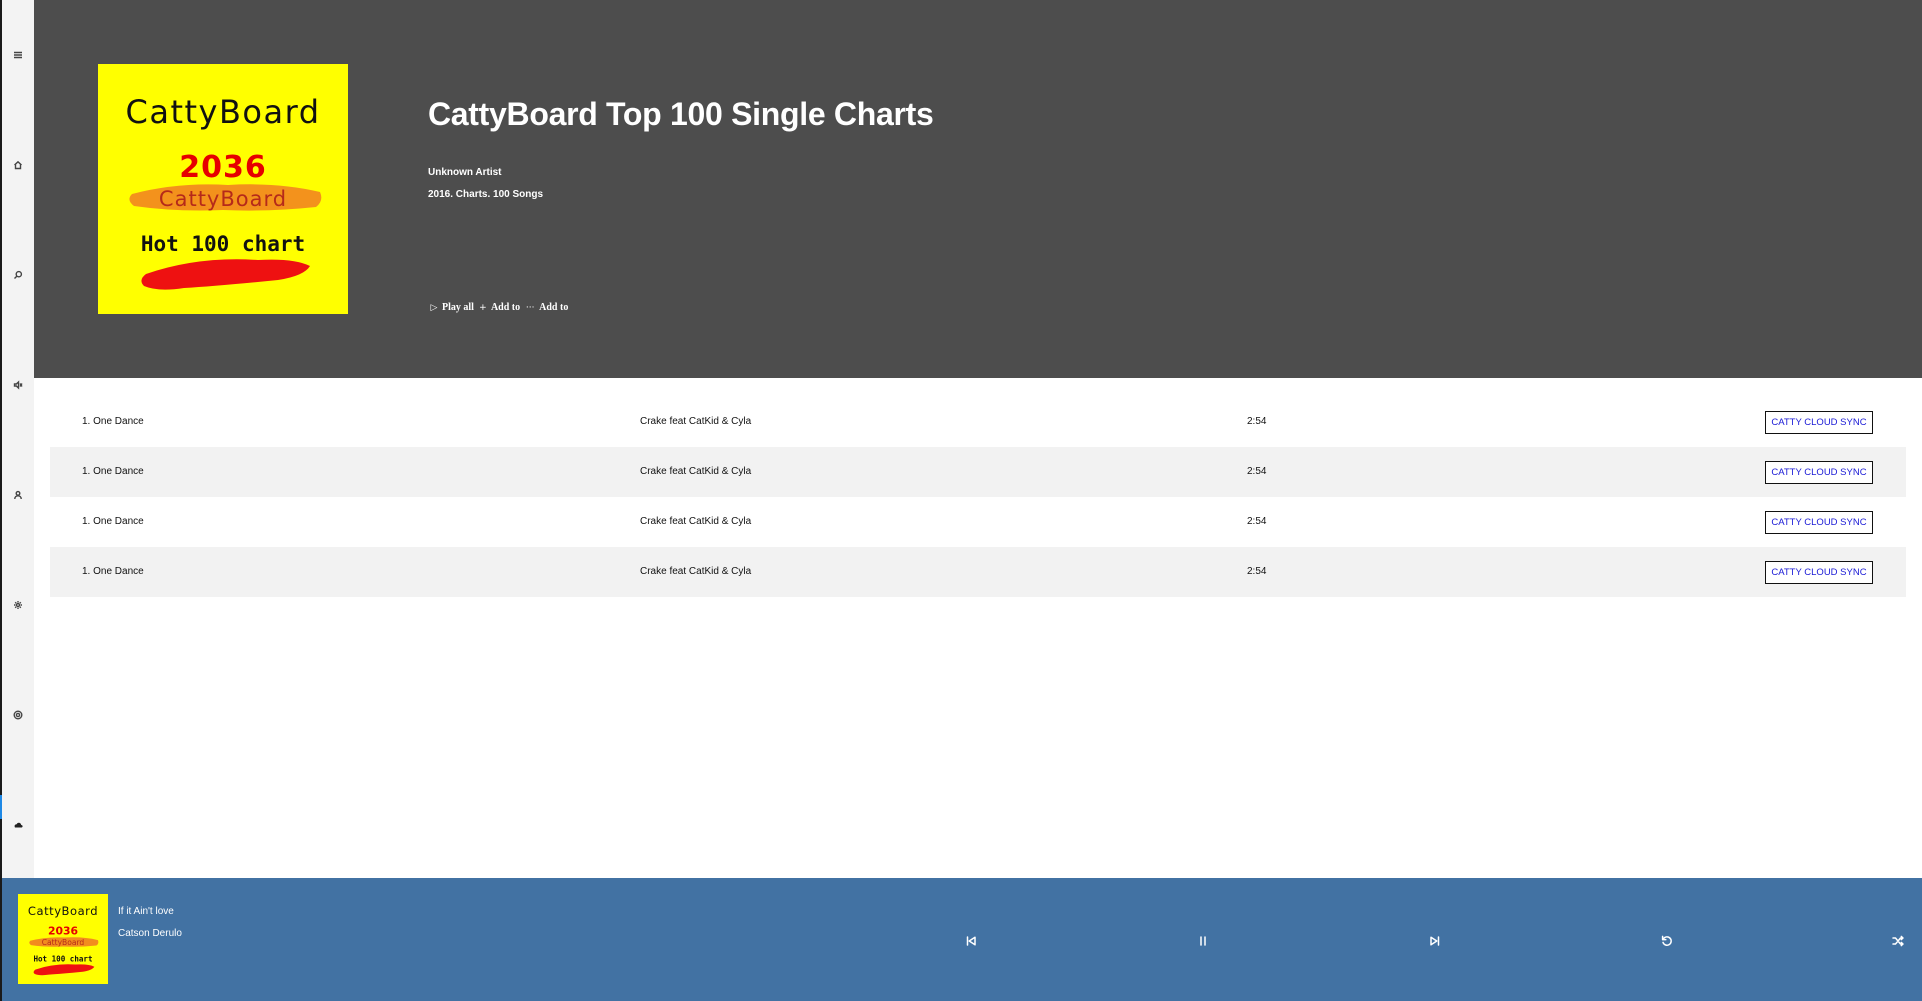 This screenshot has height=1001, width=1922. What do you see at coordinates (530, 307) in the screenshot?
I see `more-icon: ···` at bounding box center [530, 307].